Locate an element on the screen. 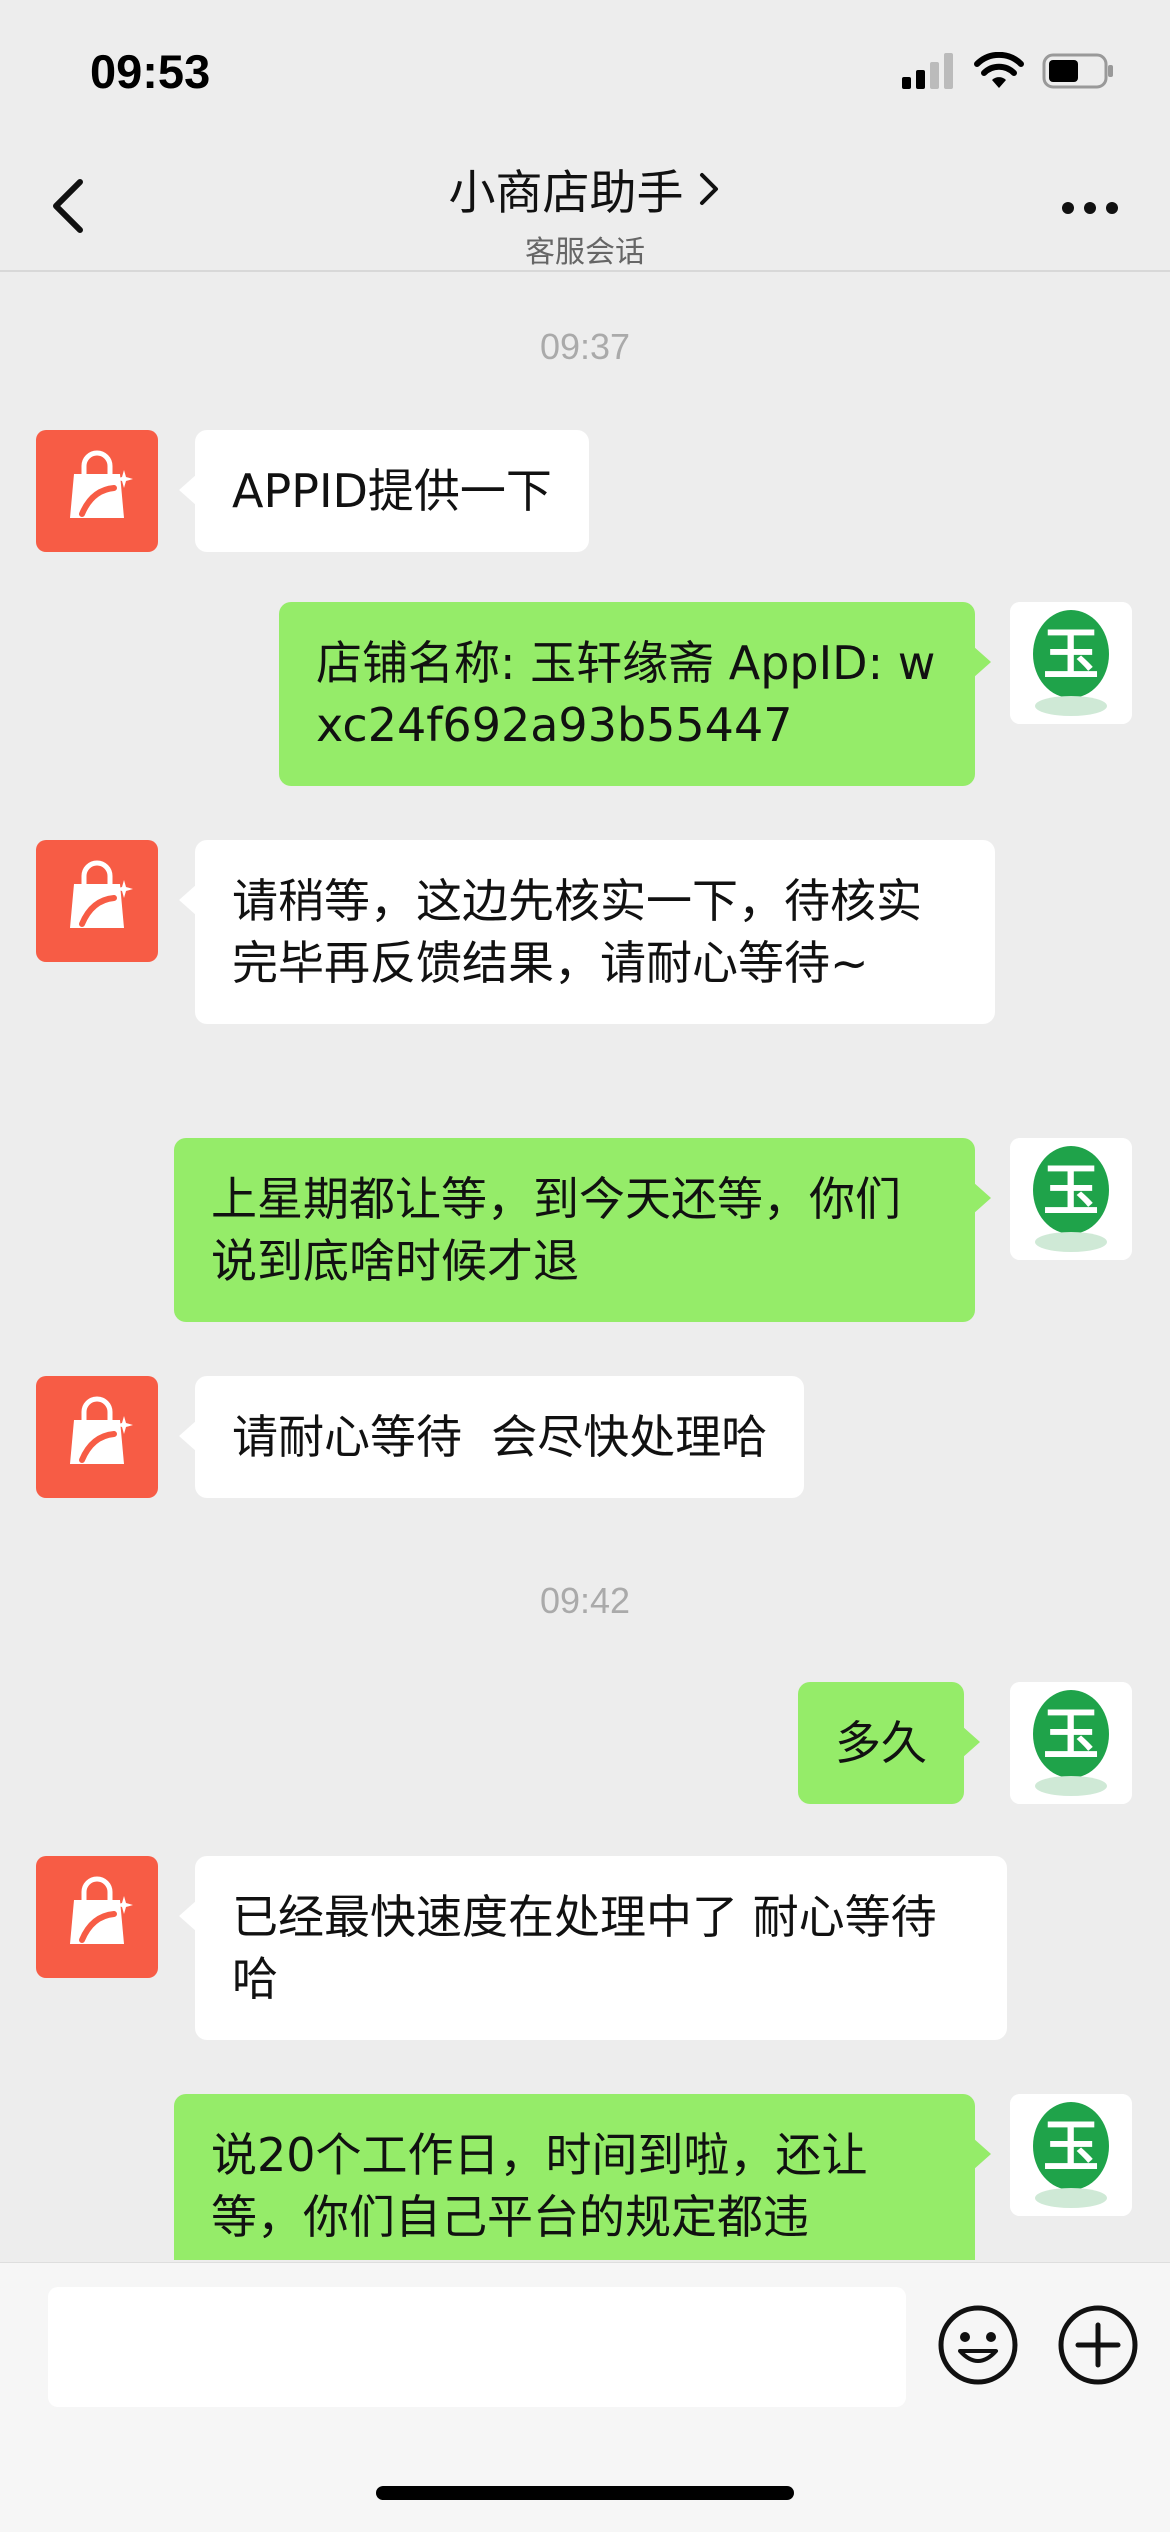 Image resolution: width=1170 pixels, height=2532 pixels. message-bubble-incoming: APPID提供一下 is located at coordinates (384, 491).